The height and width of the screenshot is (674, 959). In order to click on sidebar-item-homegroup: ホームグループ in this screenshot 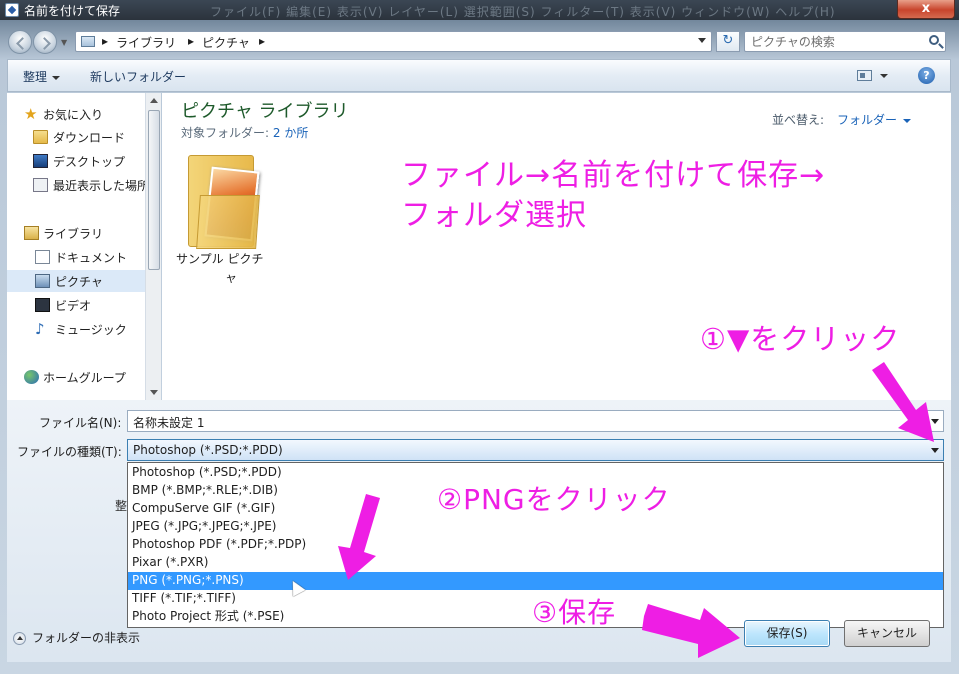, I will do `click(77, 377)`.